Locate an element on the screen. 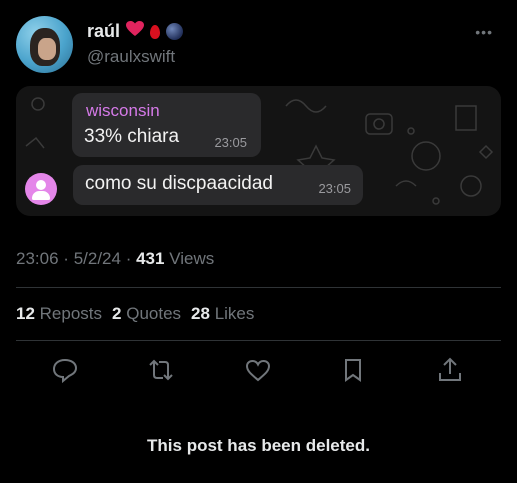  like-icon is located at coordinates (258, 370).